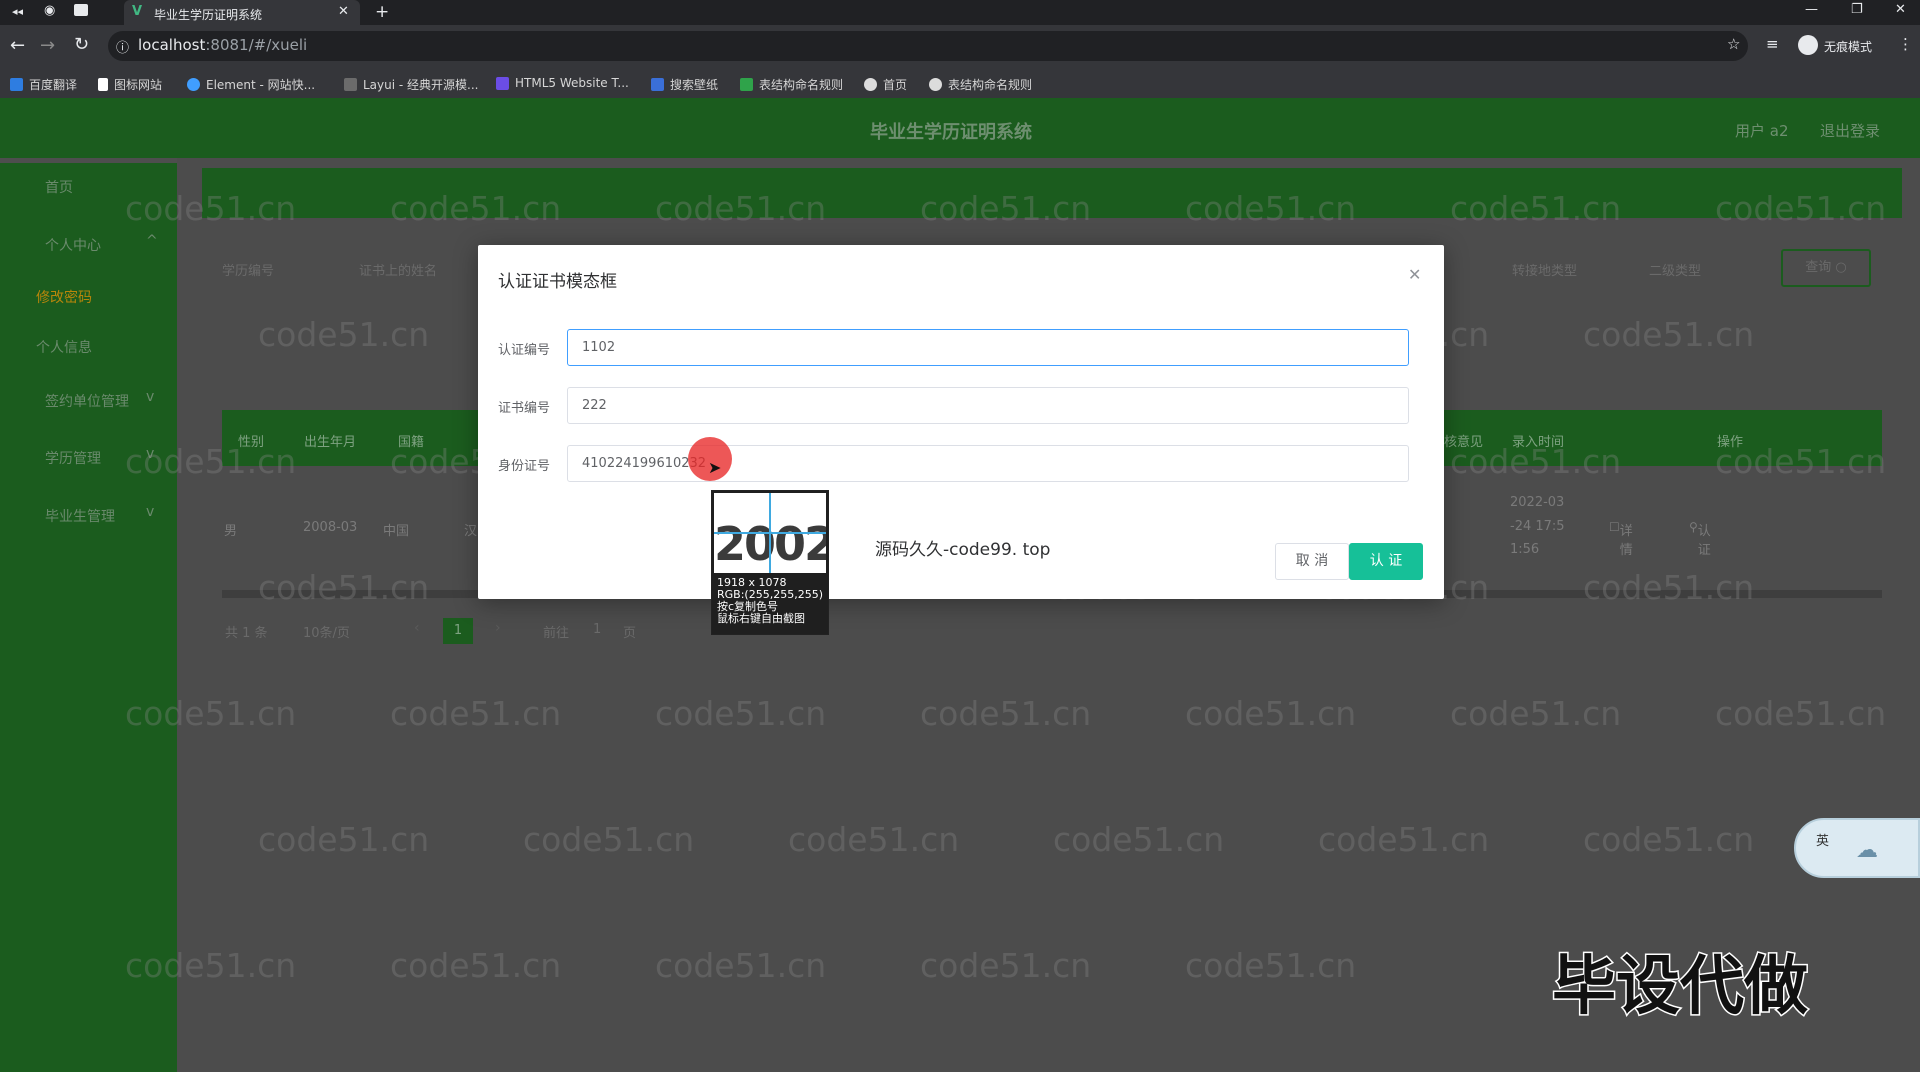  I want to click on filter-label: 转接地类型, so click(1545, 271).